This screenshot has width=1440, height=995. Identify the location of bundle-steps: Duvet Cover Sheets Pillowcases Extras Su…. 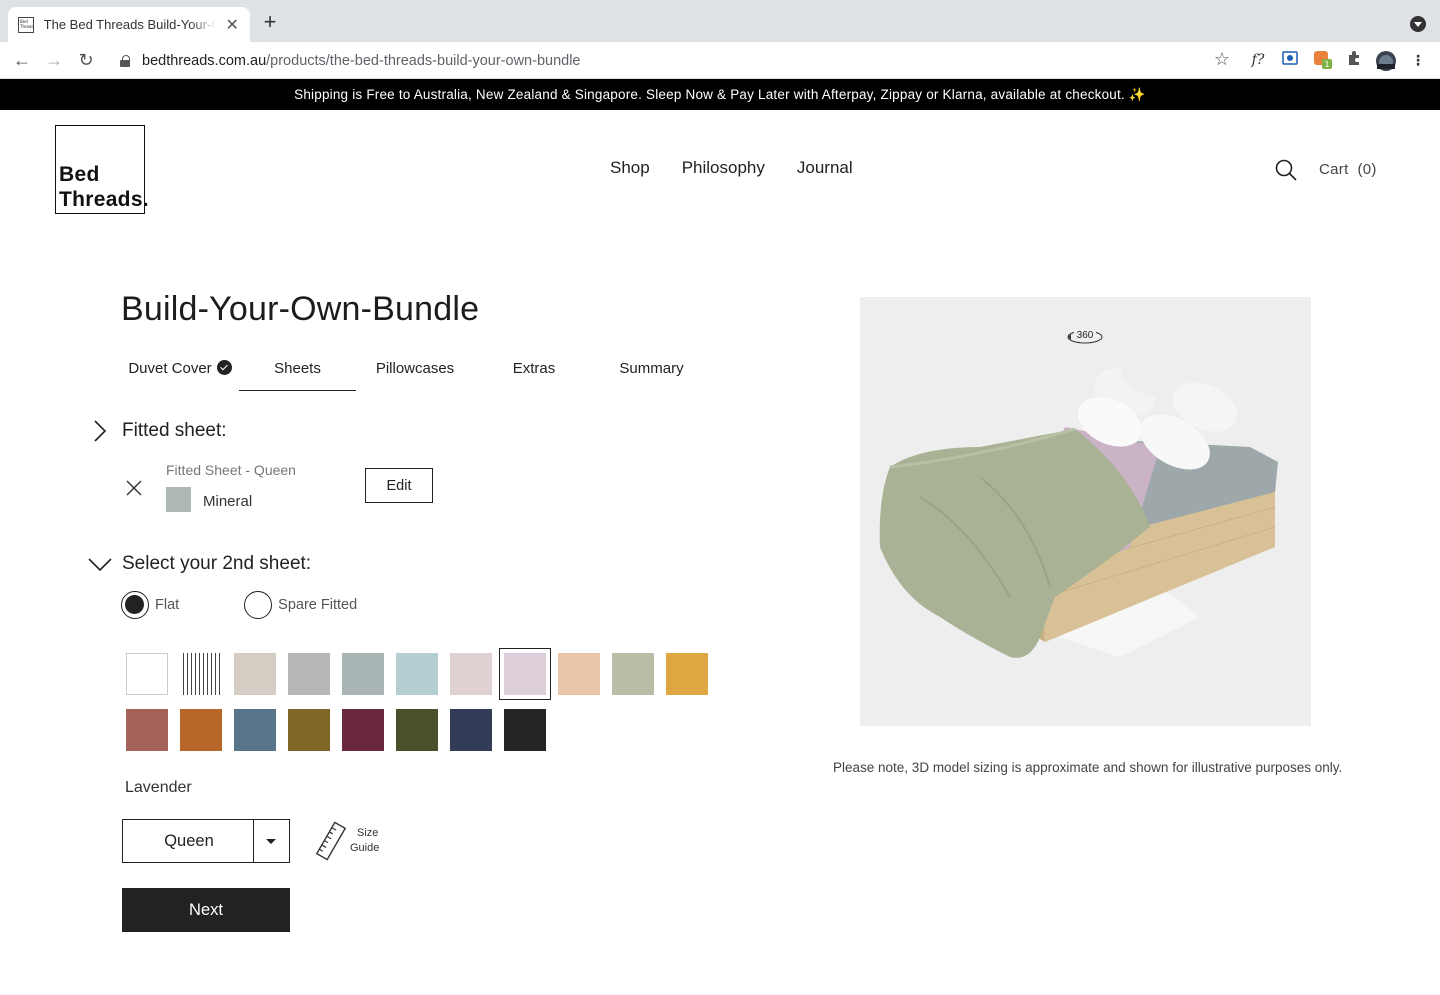
(416, 372).